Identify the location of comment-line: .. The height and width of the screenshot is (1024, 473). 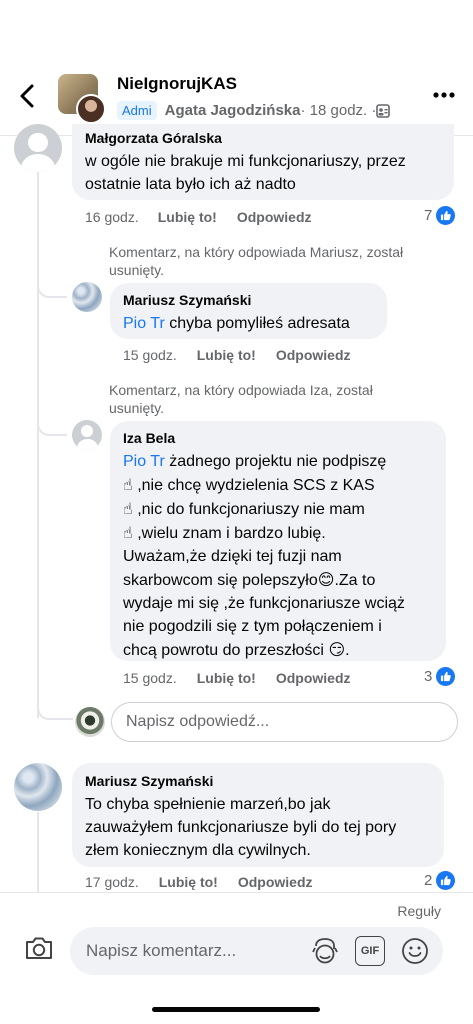
(347, 650).